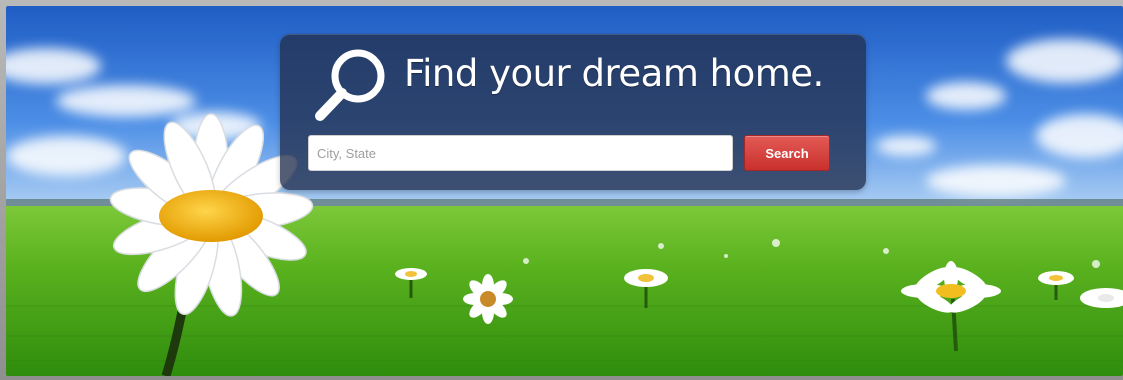 The image size is (1123, 380). Describe the element at coordinates (520, 153) in the screenshot. I see `city-state-search-input` at that location.